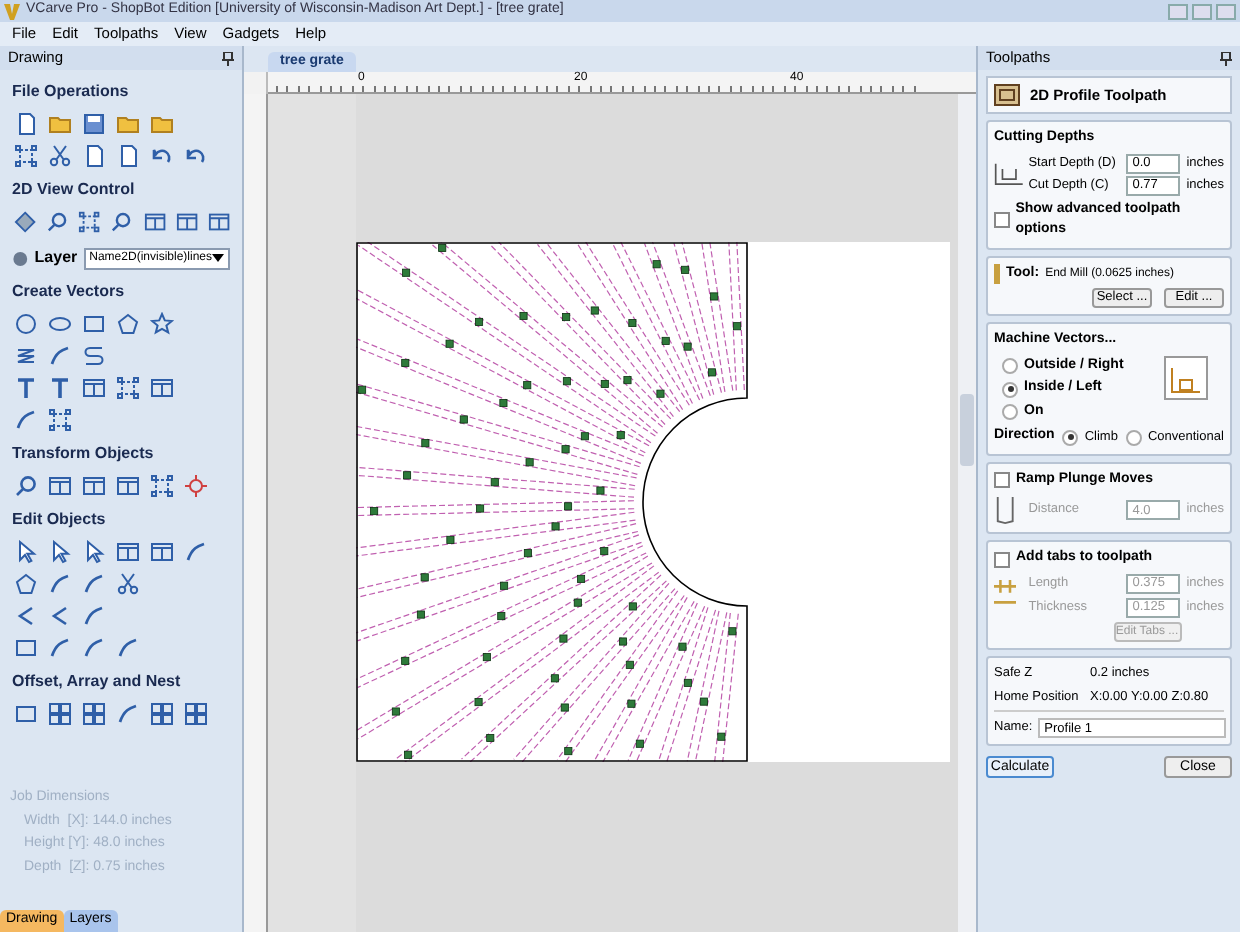  What do you see at coordinates (1005, 510) in the screenshot?
I see `ramp-diagram-icon` at bounding box center [1005, 510].